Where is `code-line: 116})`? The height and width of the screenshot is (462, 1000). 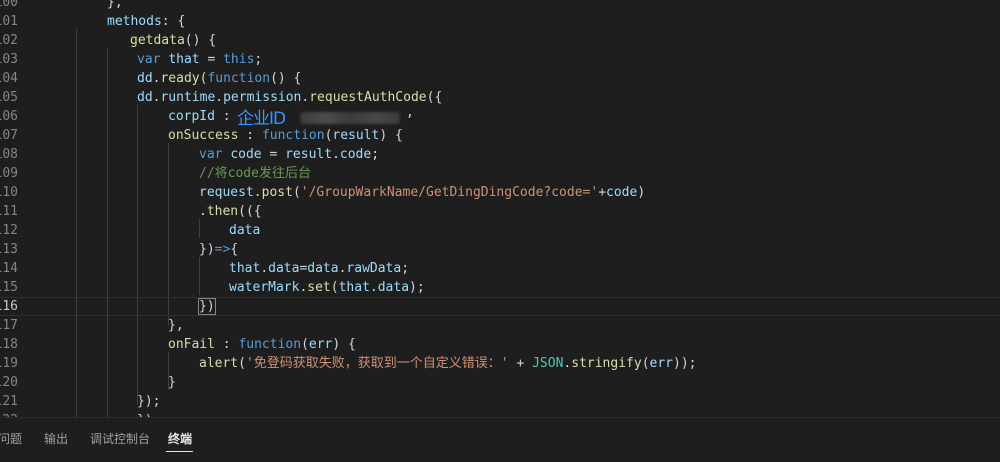
code-line: 116}) is located at coordinates (500, 306).